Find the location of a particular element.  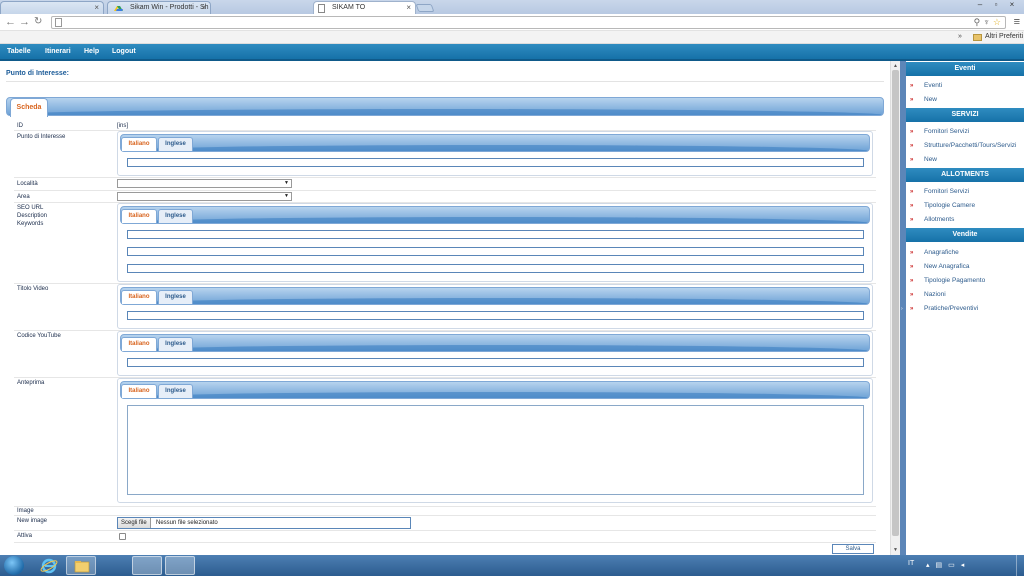

nav-help: Help is located at coordinates (91, 51).